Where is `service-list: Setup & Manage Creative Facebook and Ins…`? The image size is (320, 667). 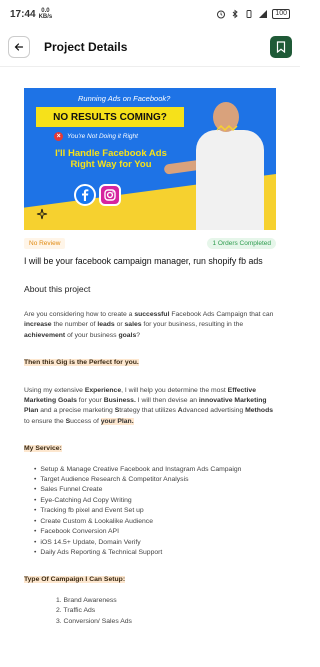
service-list: Setup & Manage Creative Facebook and Ins… is located at coordinates (152, 512).